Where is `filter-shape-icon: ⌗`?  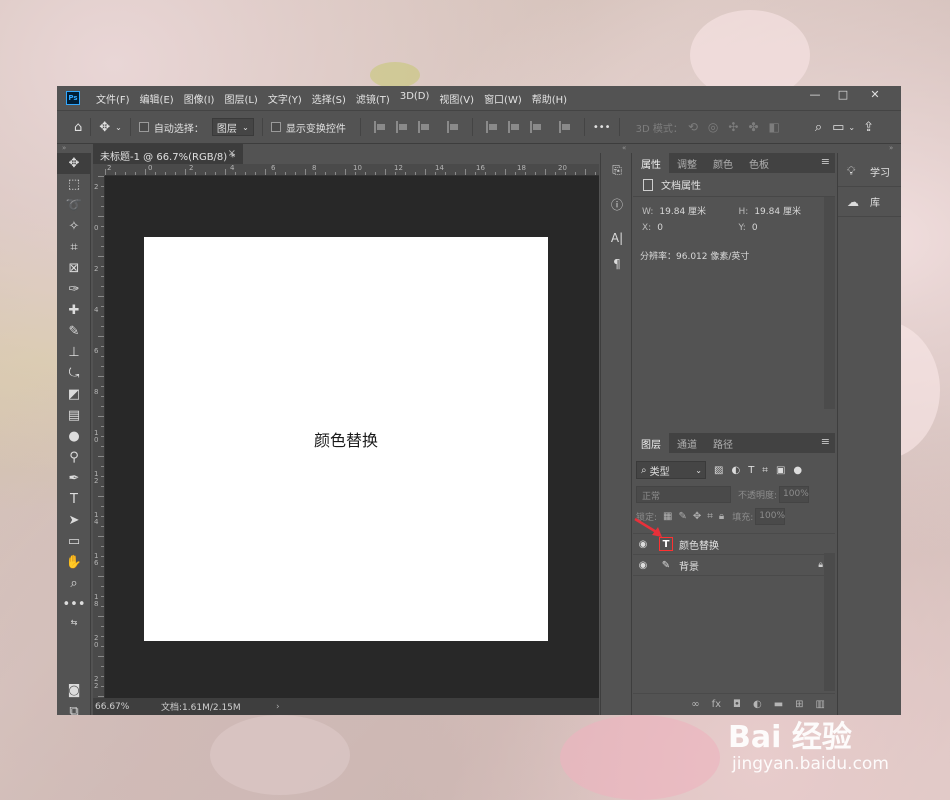 filter-shape-icon: ⌗ is located at coordinates (765, 470).